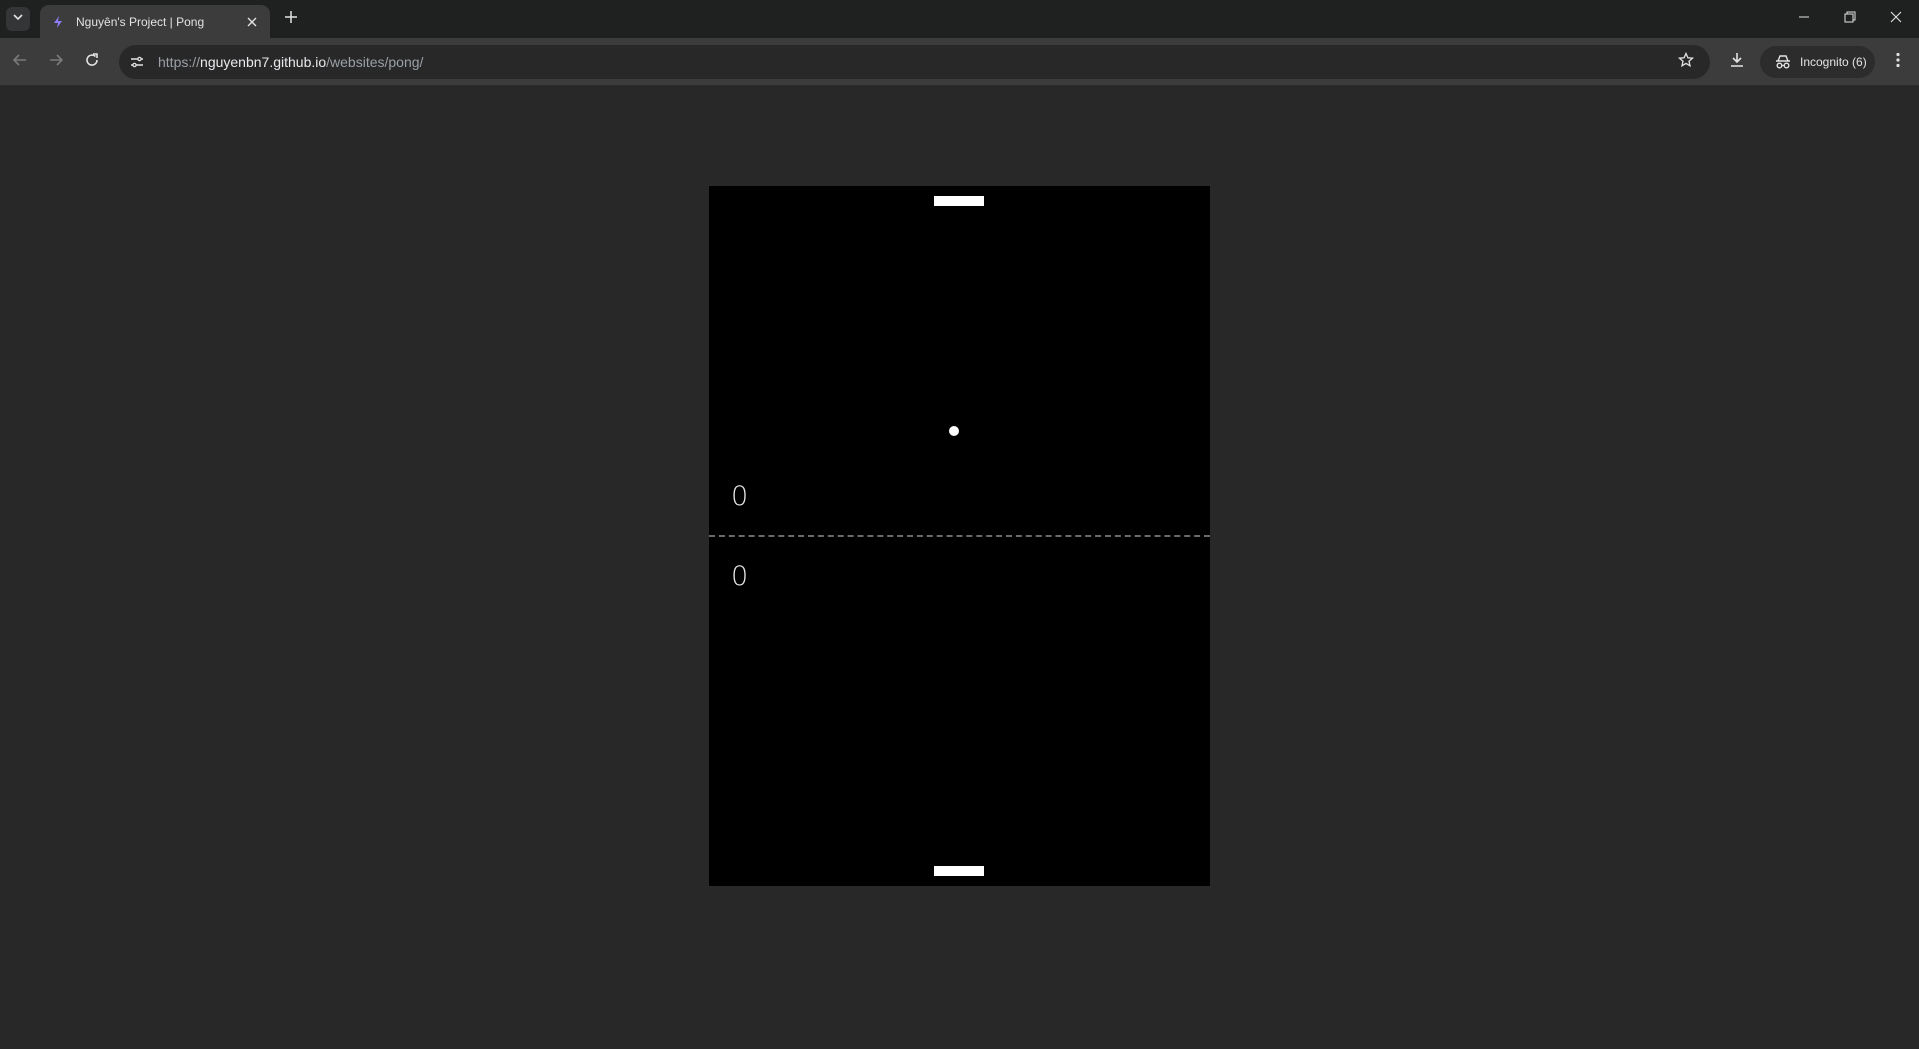  I want to click on incognito-button: Incognito (6), so click(1817, 62).